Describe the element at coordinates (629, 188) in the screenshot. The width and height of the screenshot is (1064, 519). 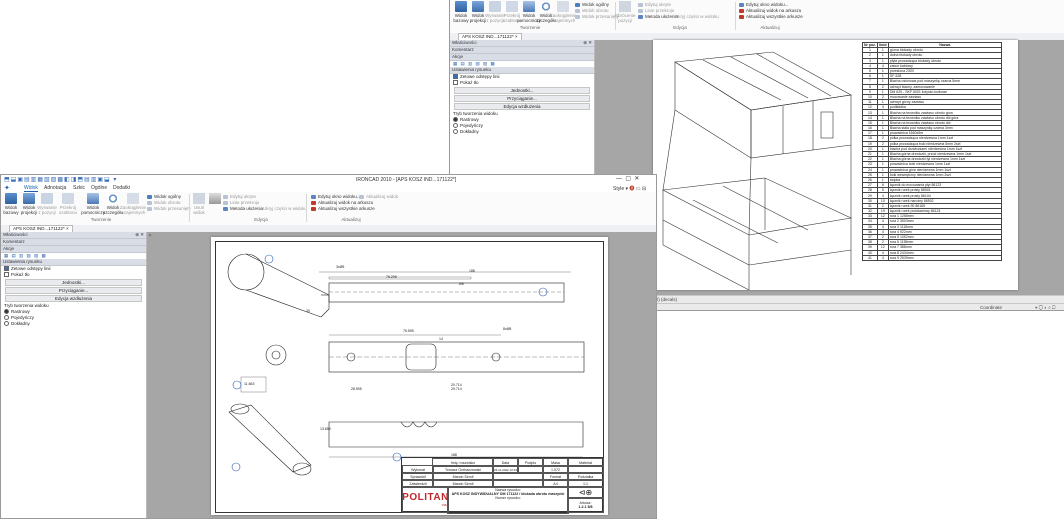
I see `style-selector: Style ▾ ⓿ ▭ ⊟` at that location.